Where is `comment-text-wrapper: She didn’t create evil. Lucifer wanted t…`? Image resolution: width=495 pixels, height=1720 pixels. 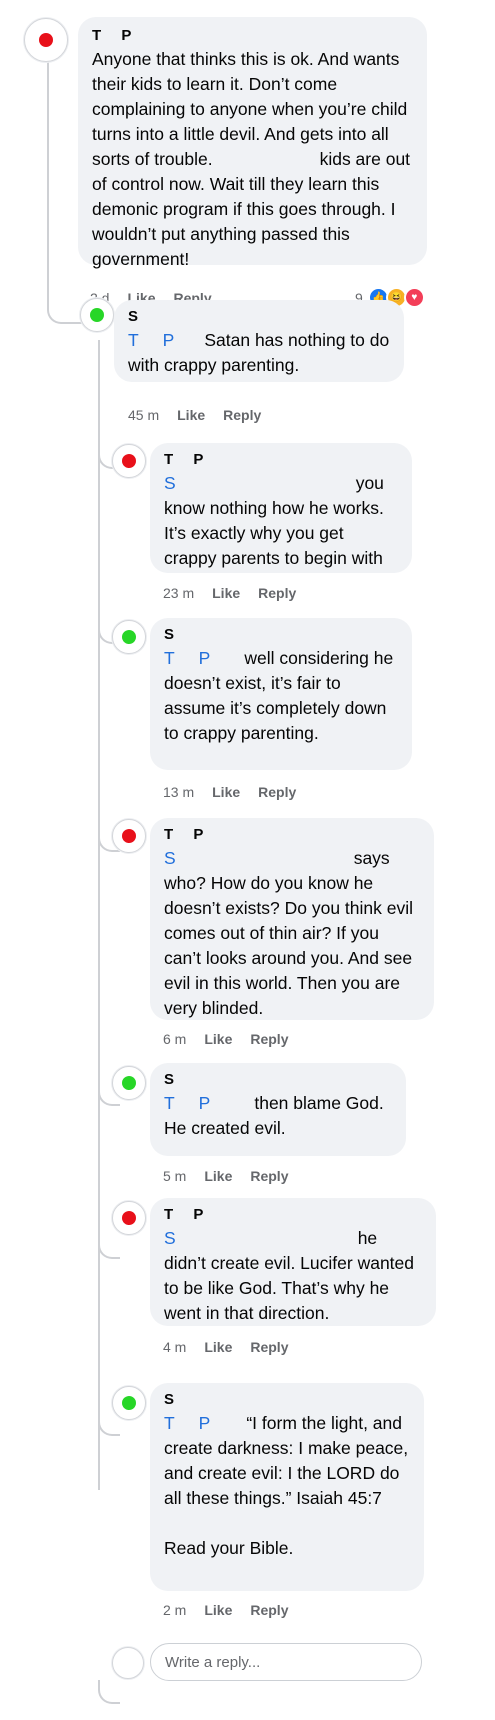
comment-text-wrapper: She didn’t create evil. Lucifer wanted t… is located at coordinates (293, 1276).